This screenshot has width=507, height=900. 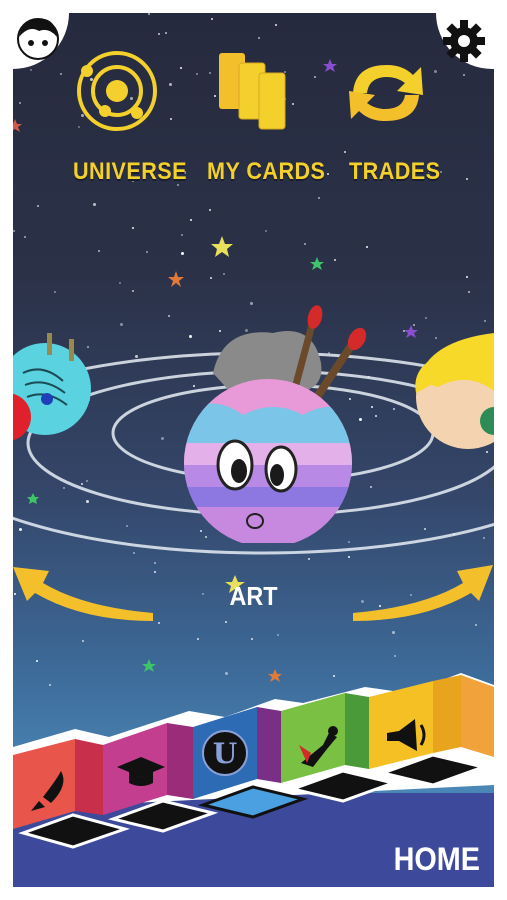 I want to click on category-blank, so click(x=477, y=716).